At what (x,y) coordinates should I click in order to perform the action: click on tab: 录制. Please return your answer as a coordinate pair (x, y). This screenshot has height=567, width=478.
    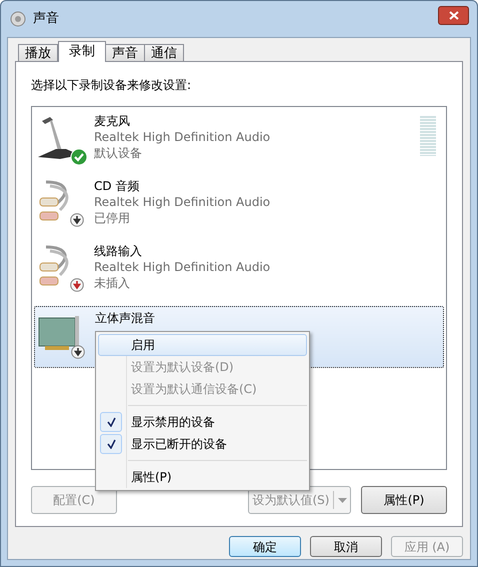
    Looking at the image, I should click on (82, 51).